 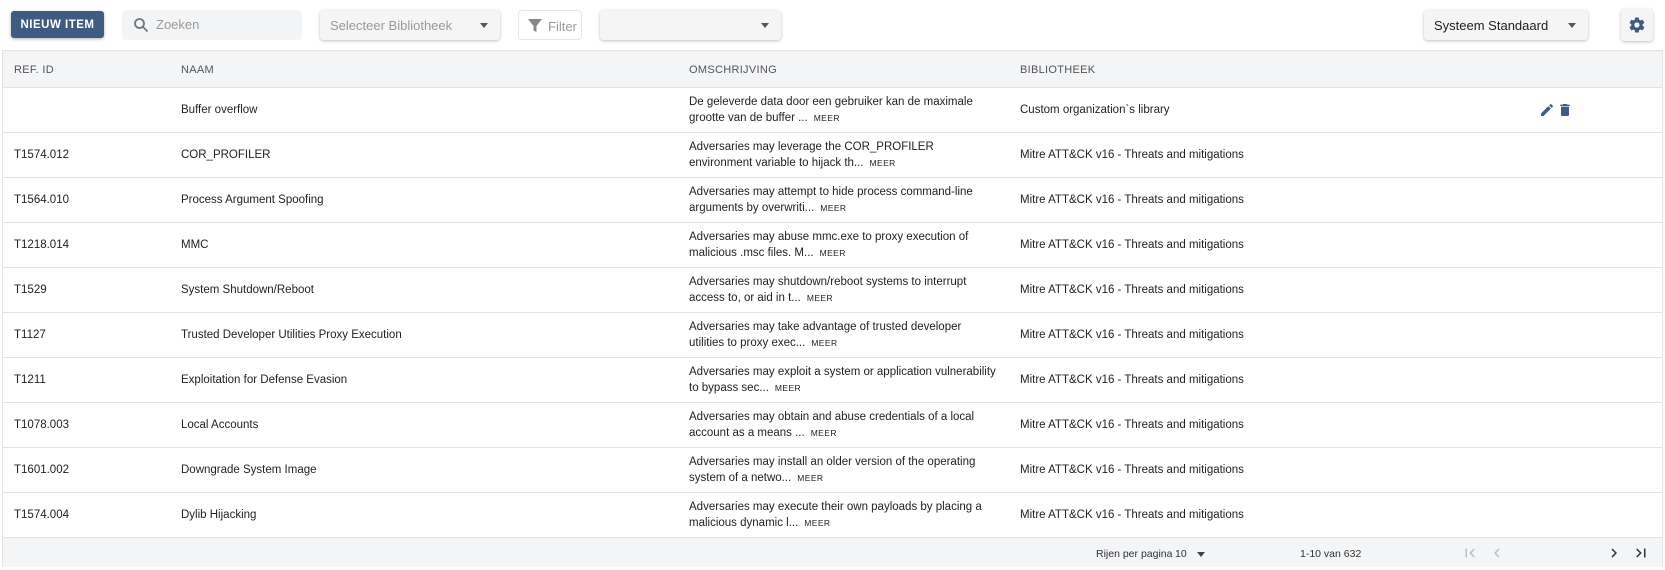 I want to click on system-select: Systeem Standaard, so click(x=1506, y=25).